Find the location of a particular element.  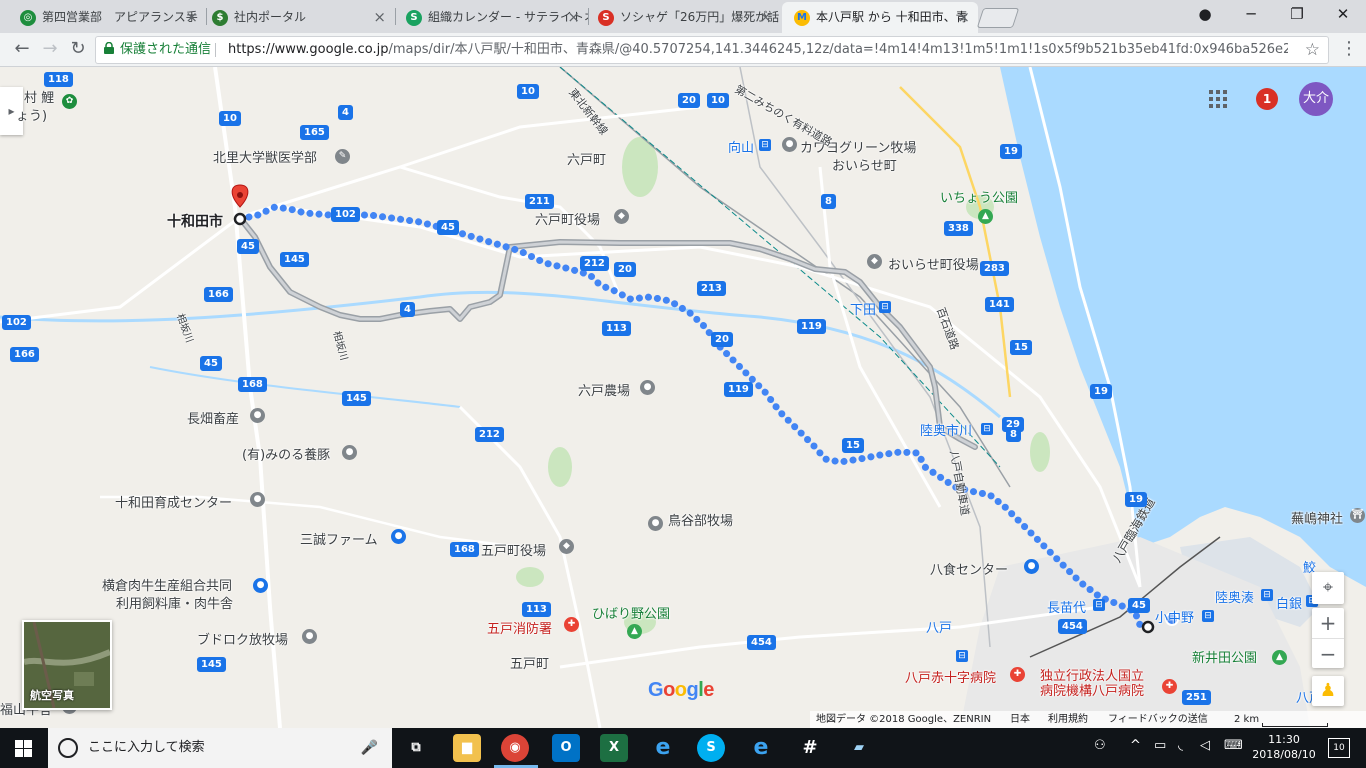

map-label: 病院機構八戸病院 is located at coordinates (1092, 689).